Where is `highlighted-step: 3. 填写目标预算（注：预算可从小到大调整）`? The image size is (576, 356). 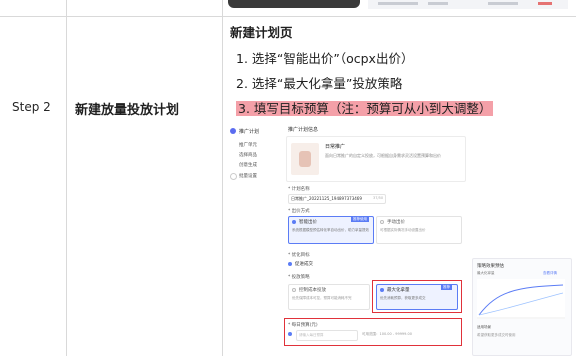 highlighted-step: 3. 填写目标预算（注：预算可从小到大调整） is located at coordinates (365, 108).